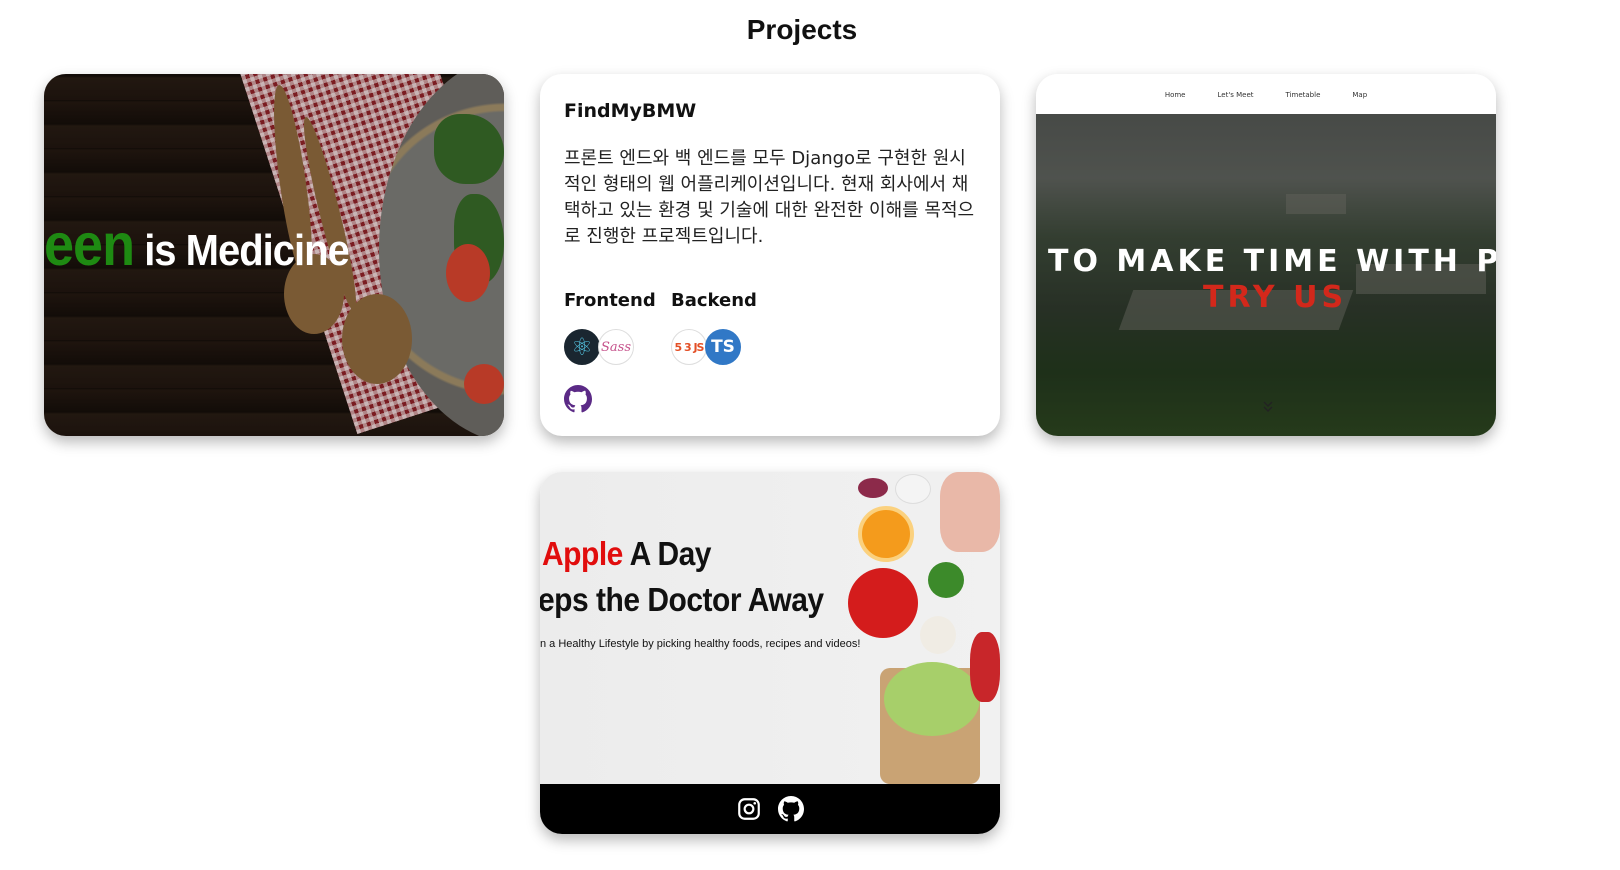 This screenshot has width=1620, height=870. Describe the element at coordinates (89, 245) in the screenshot. I see `hero-text-green: een` at that location.